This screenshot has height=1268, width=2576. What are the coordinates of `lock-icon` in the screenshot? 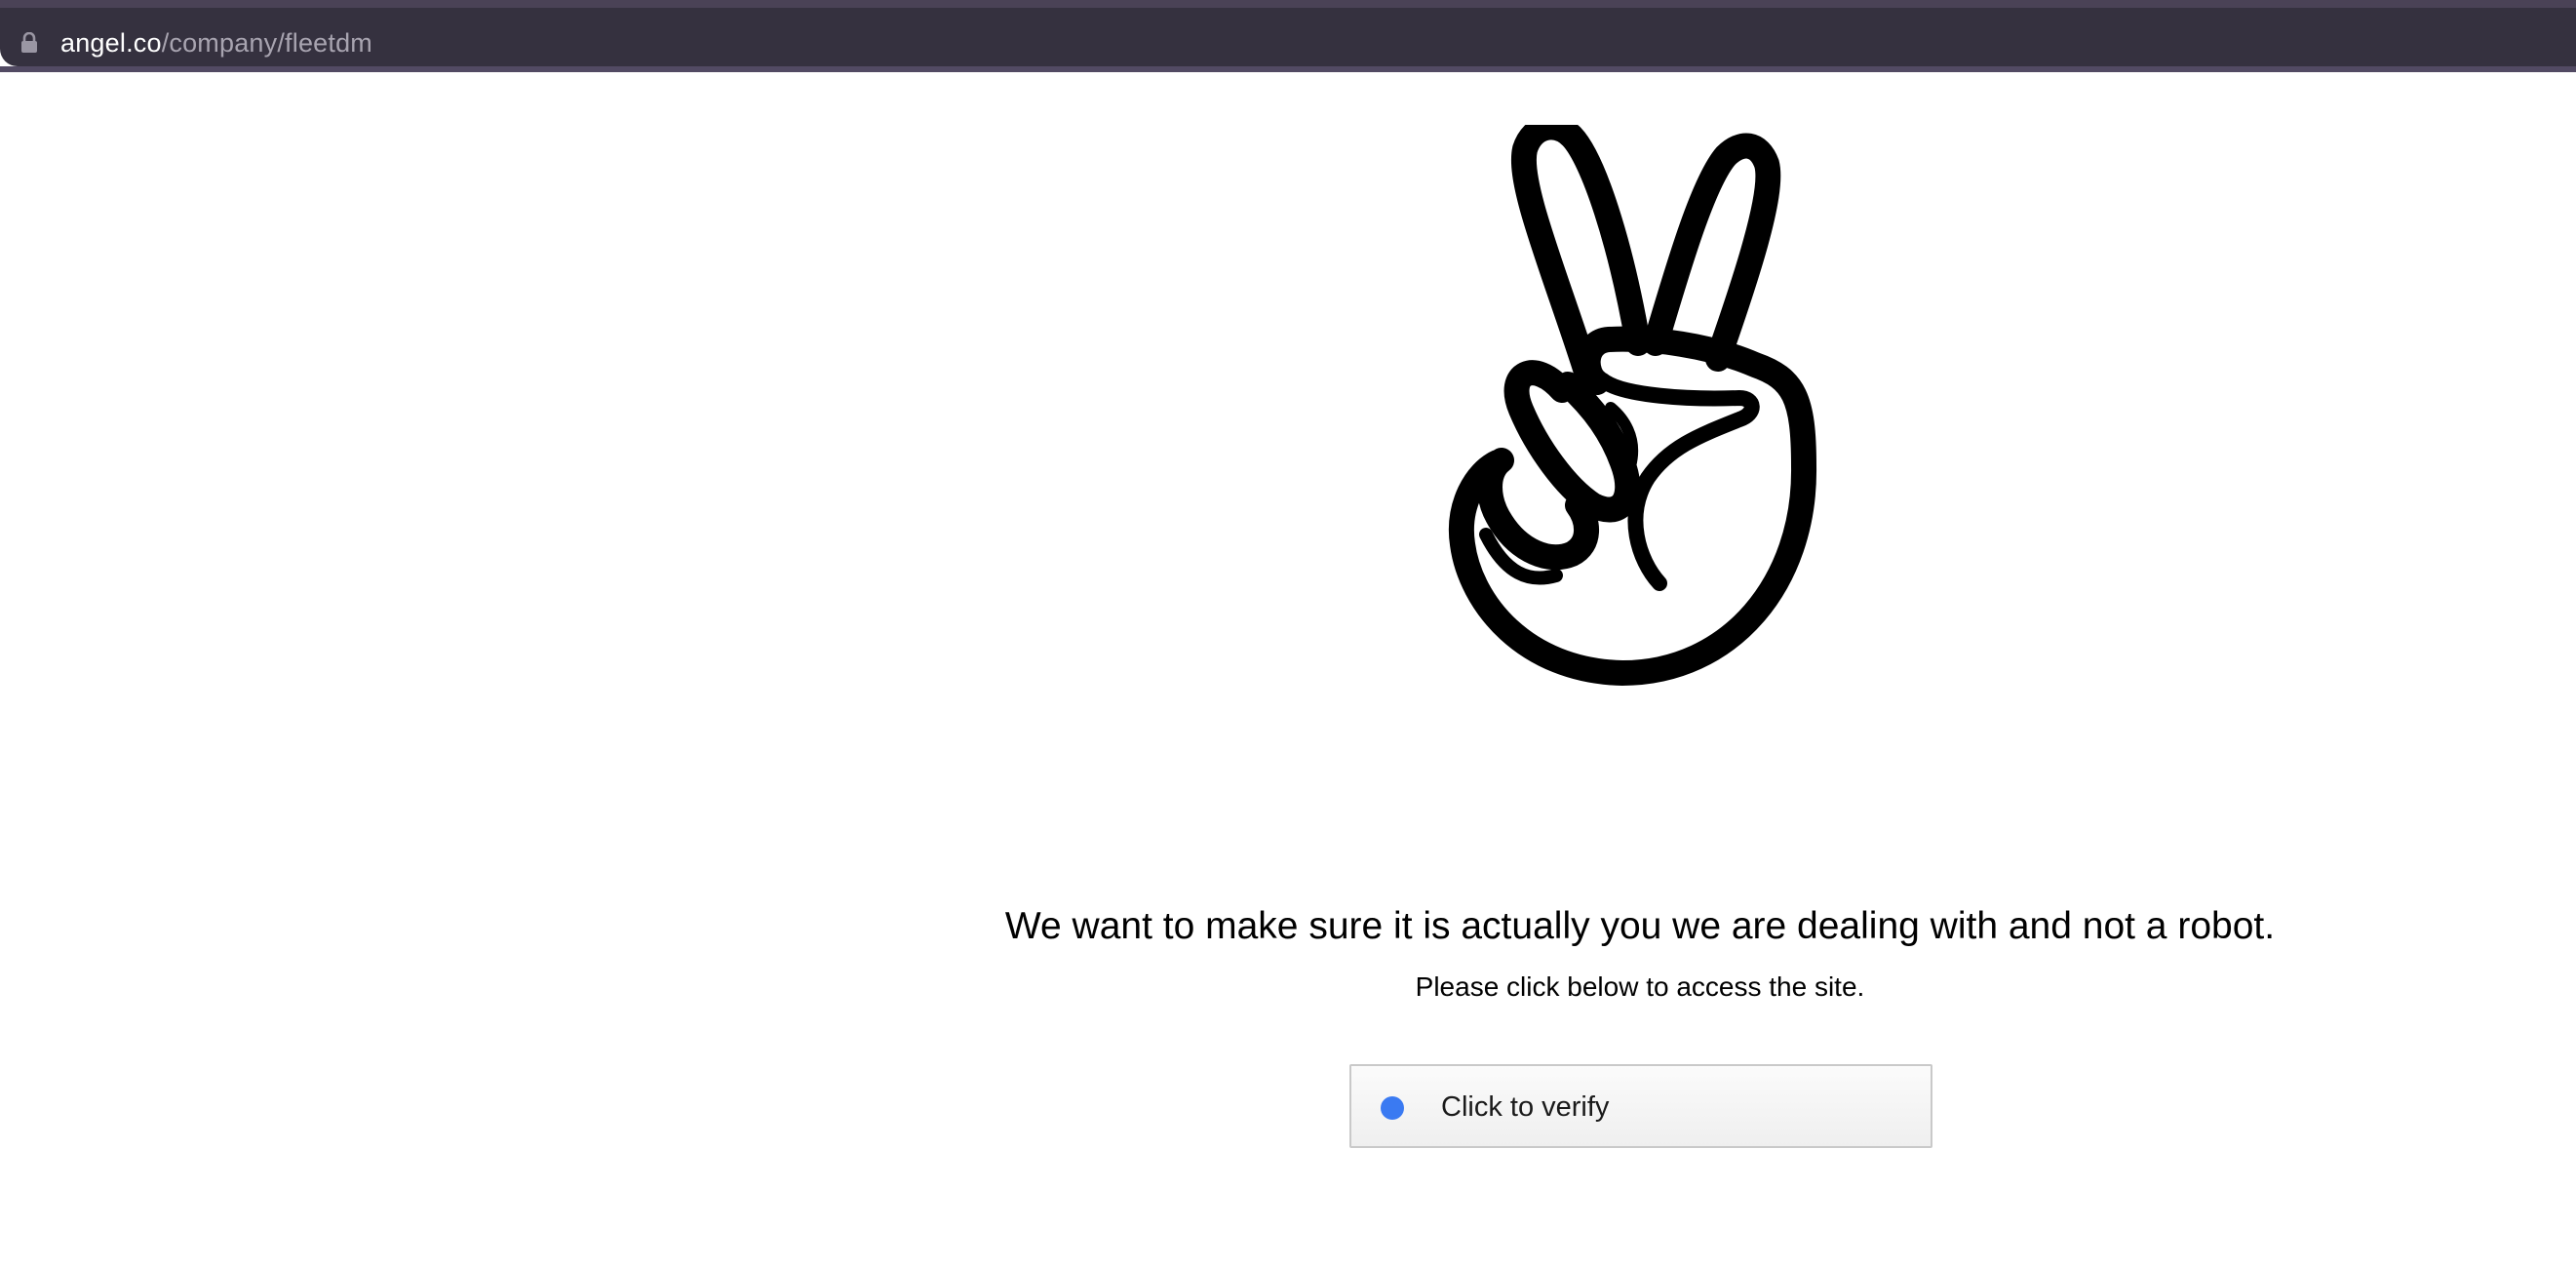 It's located at (29, 43).